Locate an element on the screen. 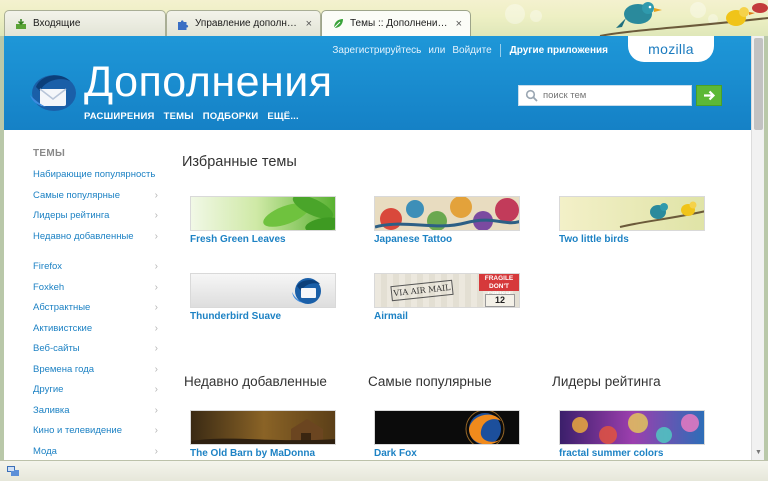 The width and height of the screenshot is (768, 481). sidebar-item-label: Времена года is located at coordinates (64, 369).